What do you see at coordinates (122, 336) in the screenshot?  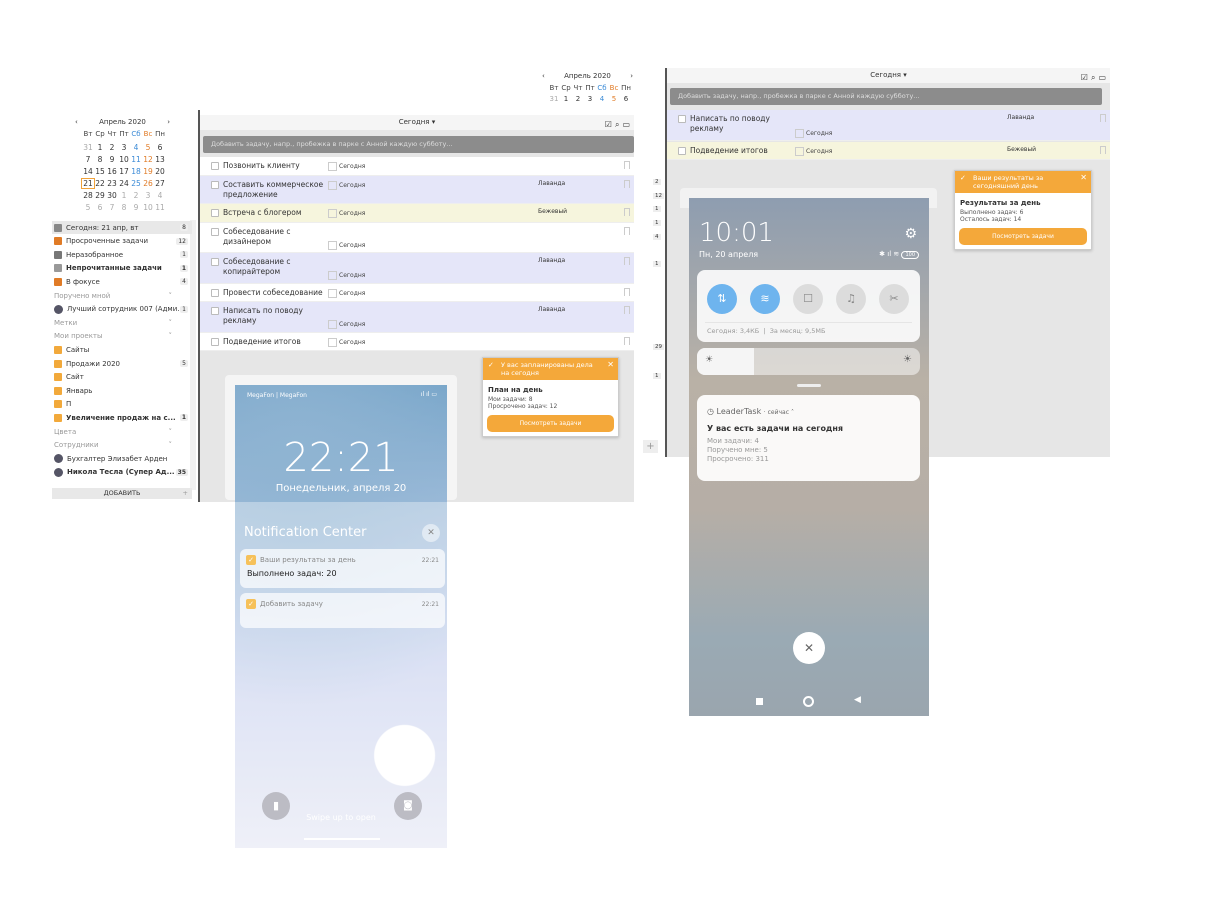 I see `sidebar-item: Мои проекты ˅` at bounding box center [122, 336].